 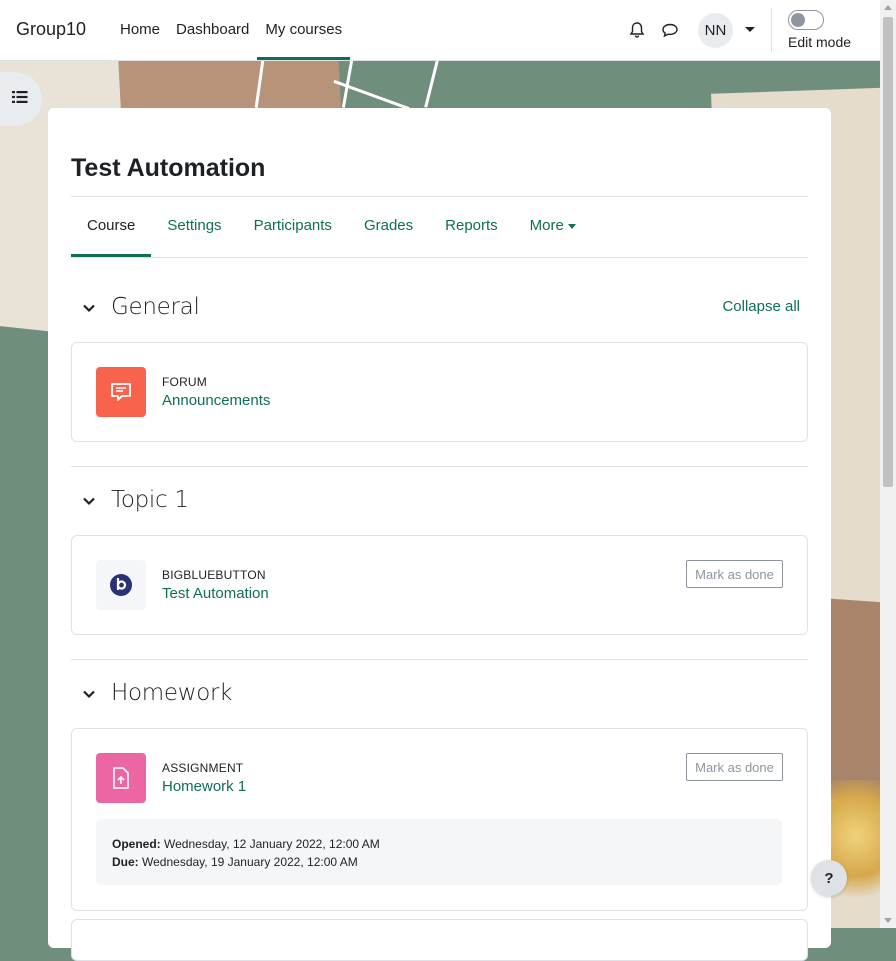 What do you see at coordinates (670, 30) in the screenshot?
I see `messages-chat-icon` at bounding box center [670, 30].